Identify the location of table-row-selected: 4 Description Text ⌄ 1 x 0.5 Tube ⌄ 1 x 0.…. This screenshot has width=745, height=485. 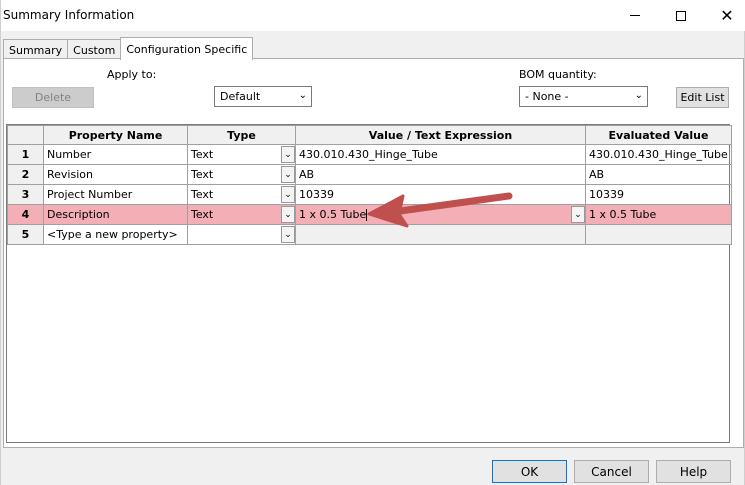
(369, 214).